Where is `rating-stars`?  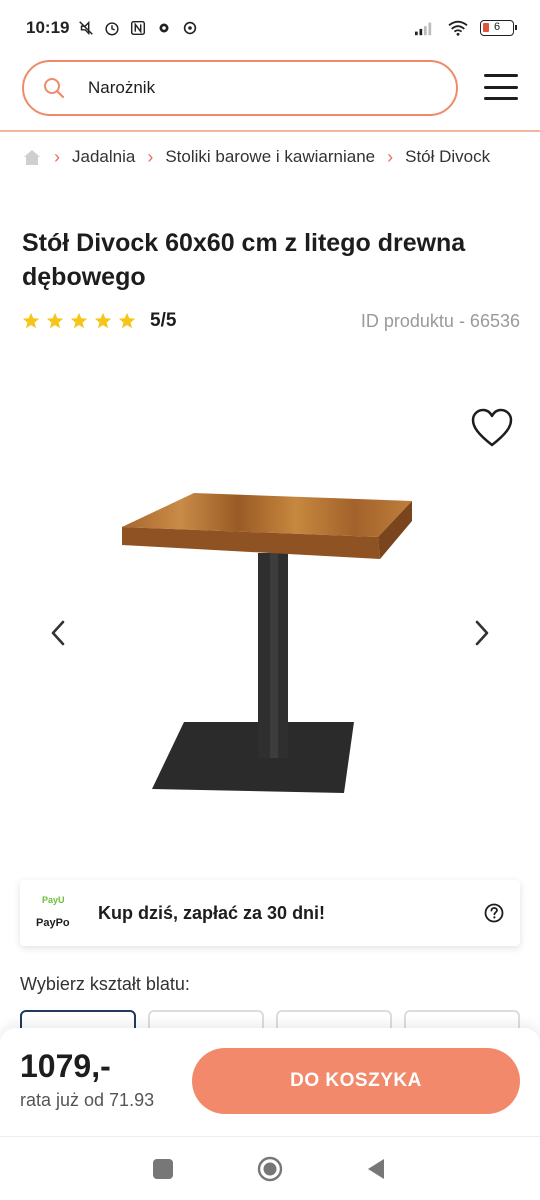
rating-stars is located at coordinates (79, 321).